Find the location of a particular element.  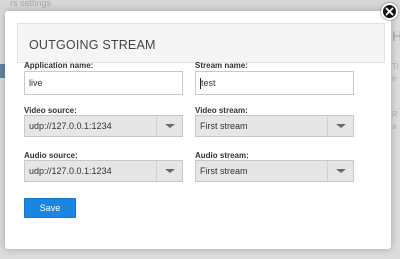

application-name-value: live is located at coordinates (36, 83).